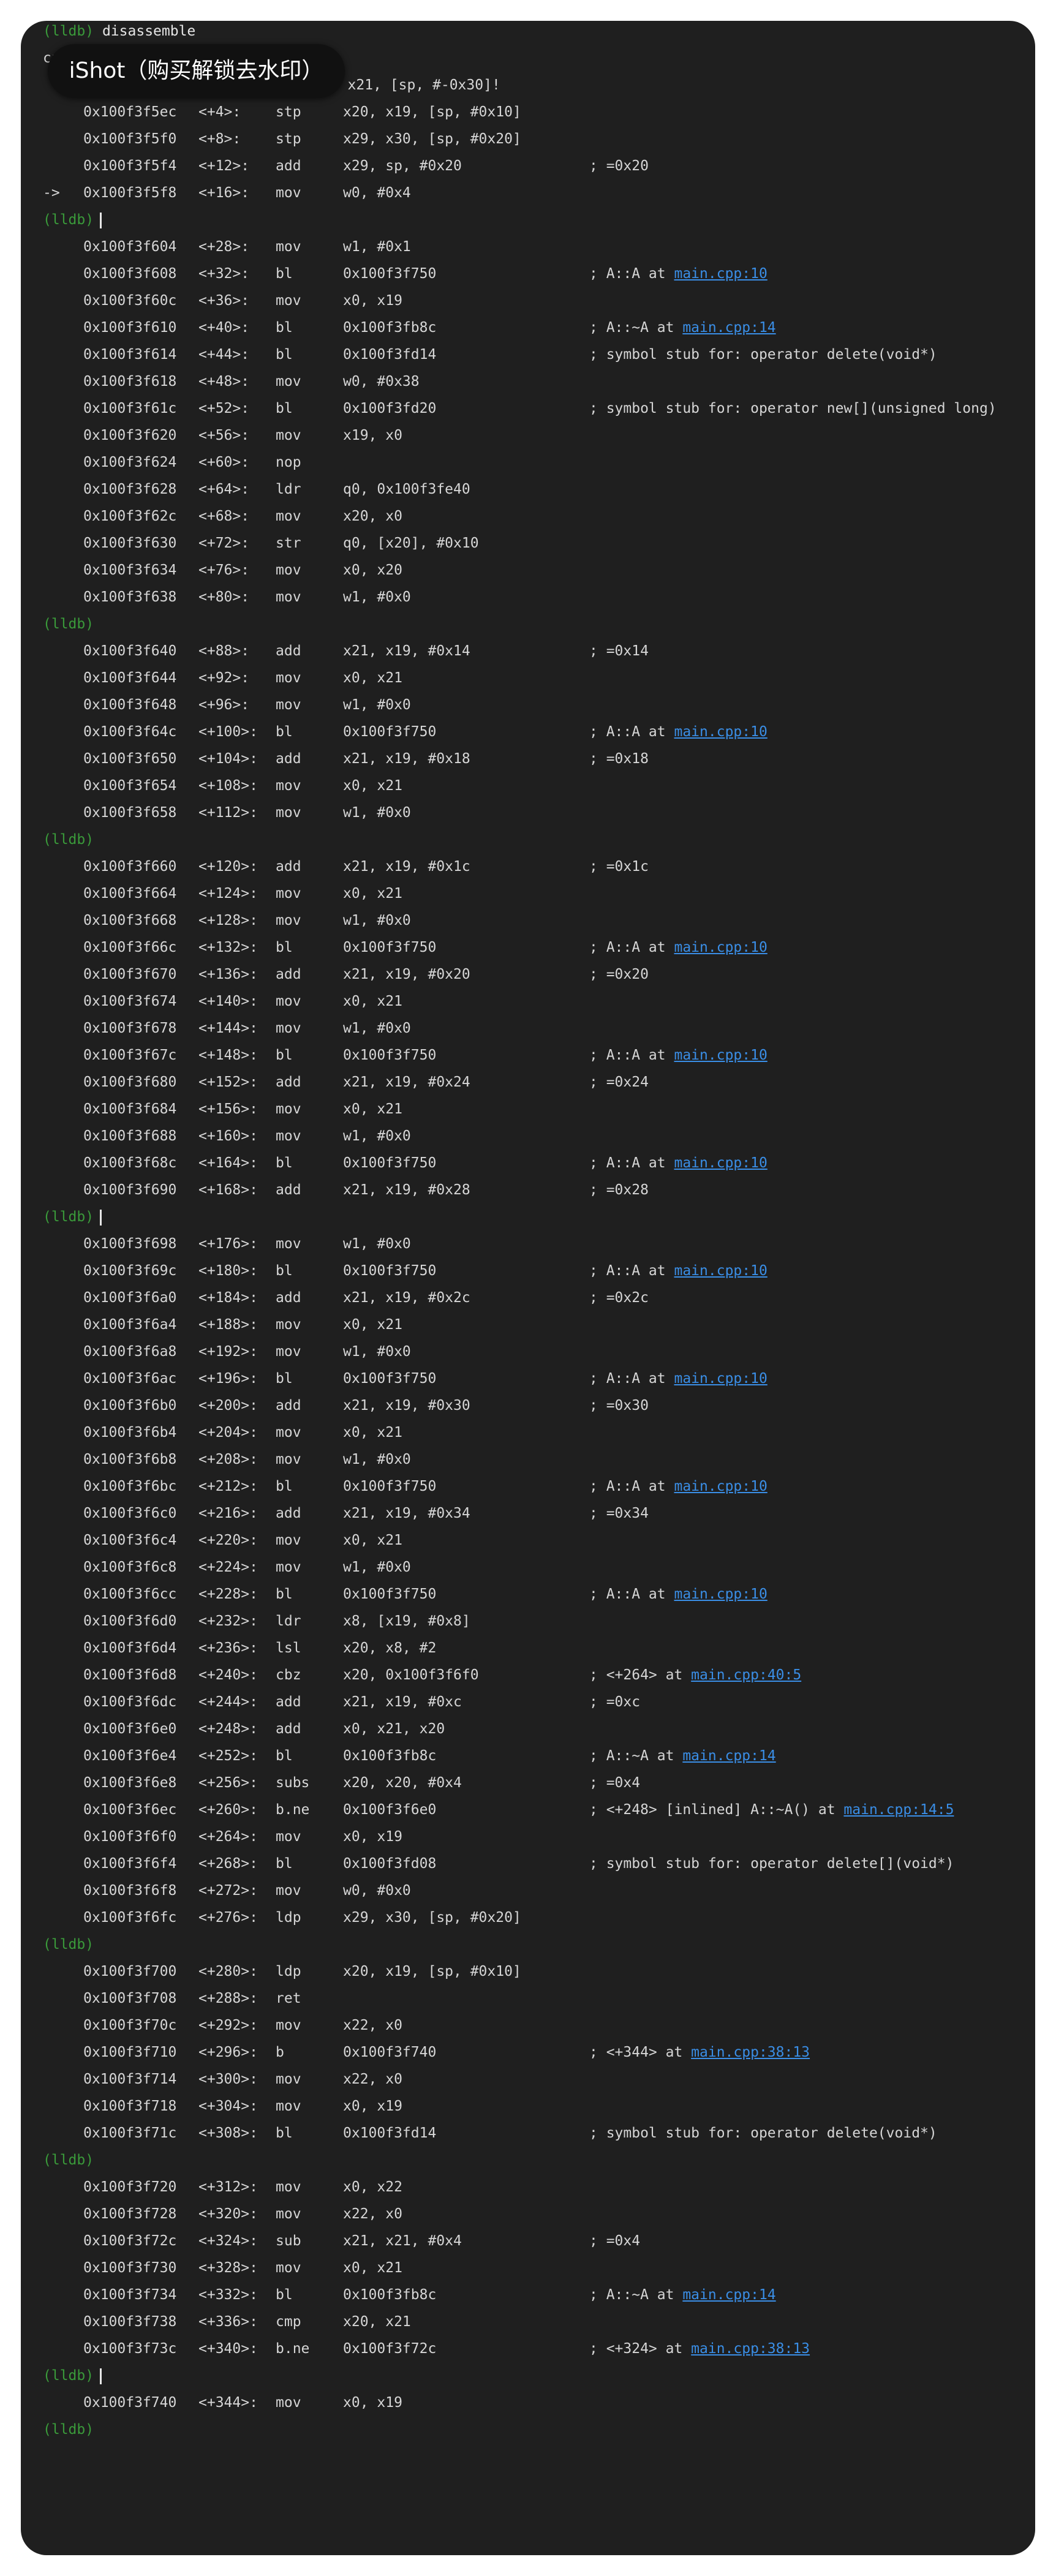 The height and width of the screenshot is (2576, 1056). Describe the element at coordinates (372, 2187) in the screenshot. I see `instr-operands: x0, x22` at that location.